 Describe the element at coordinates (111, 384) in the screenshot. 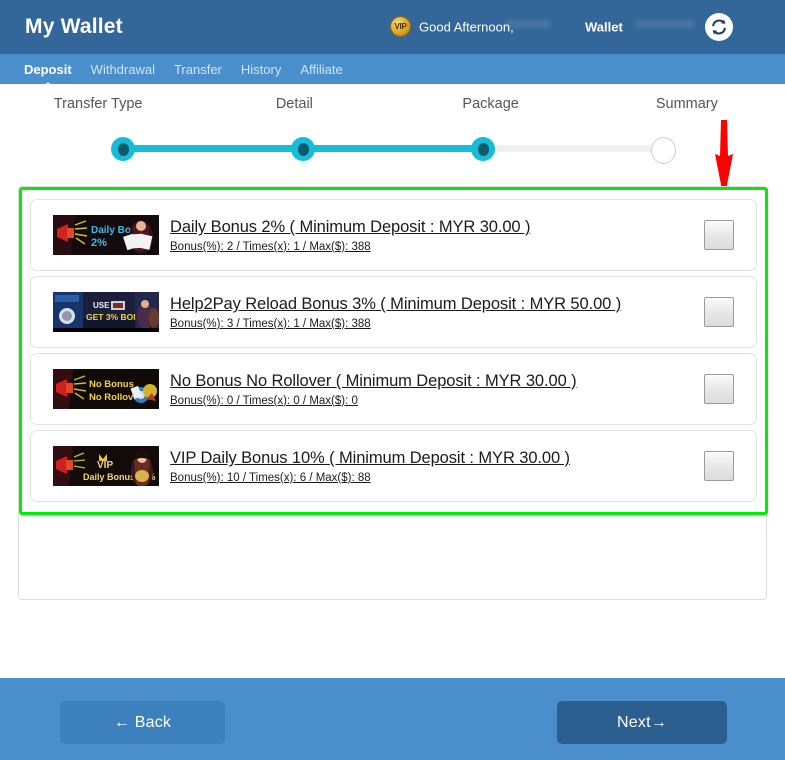

I see `svg-text: No Bonus` at that location.